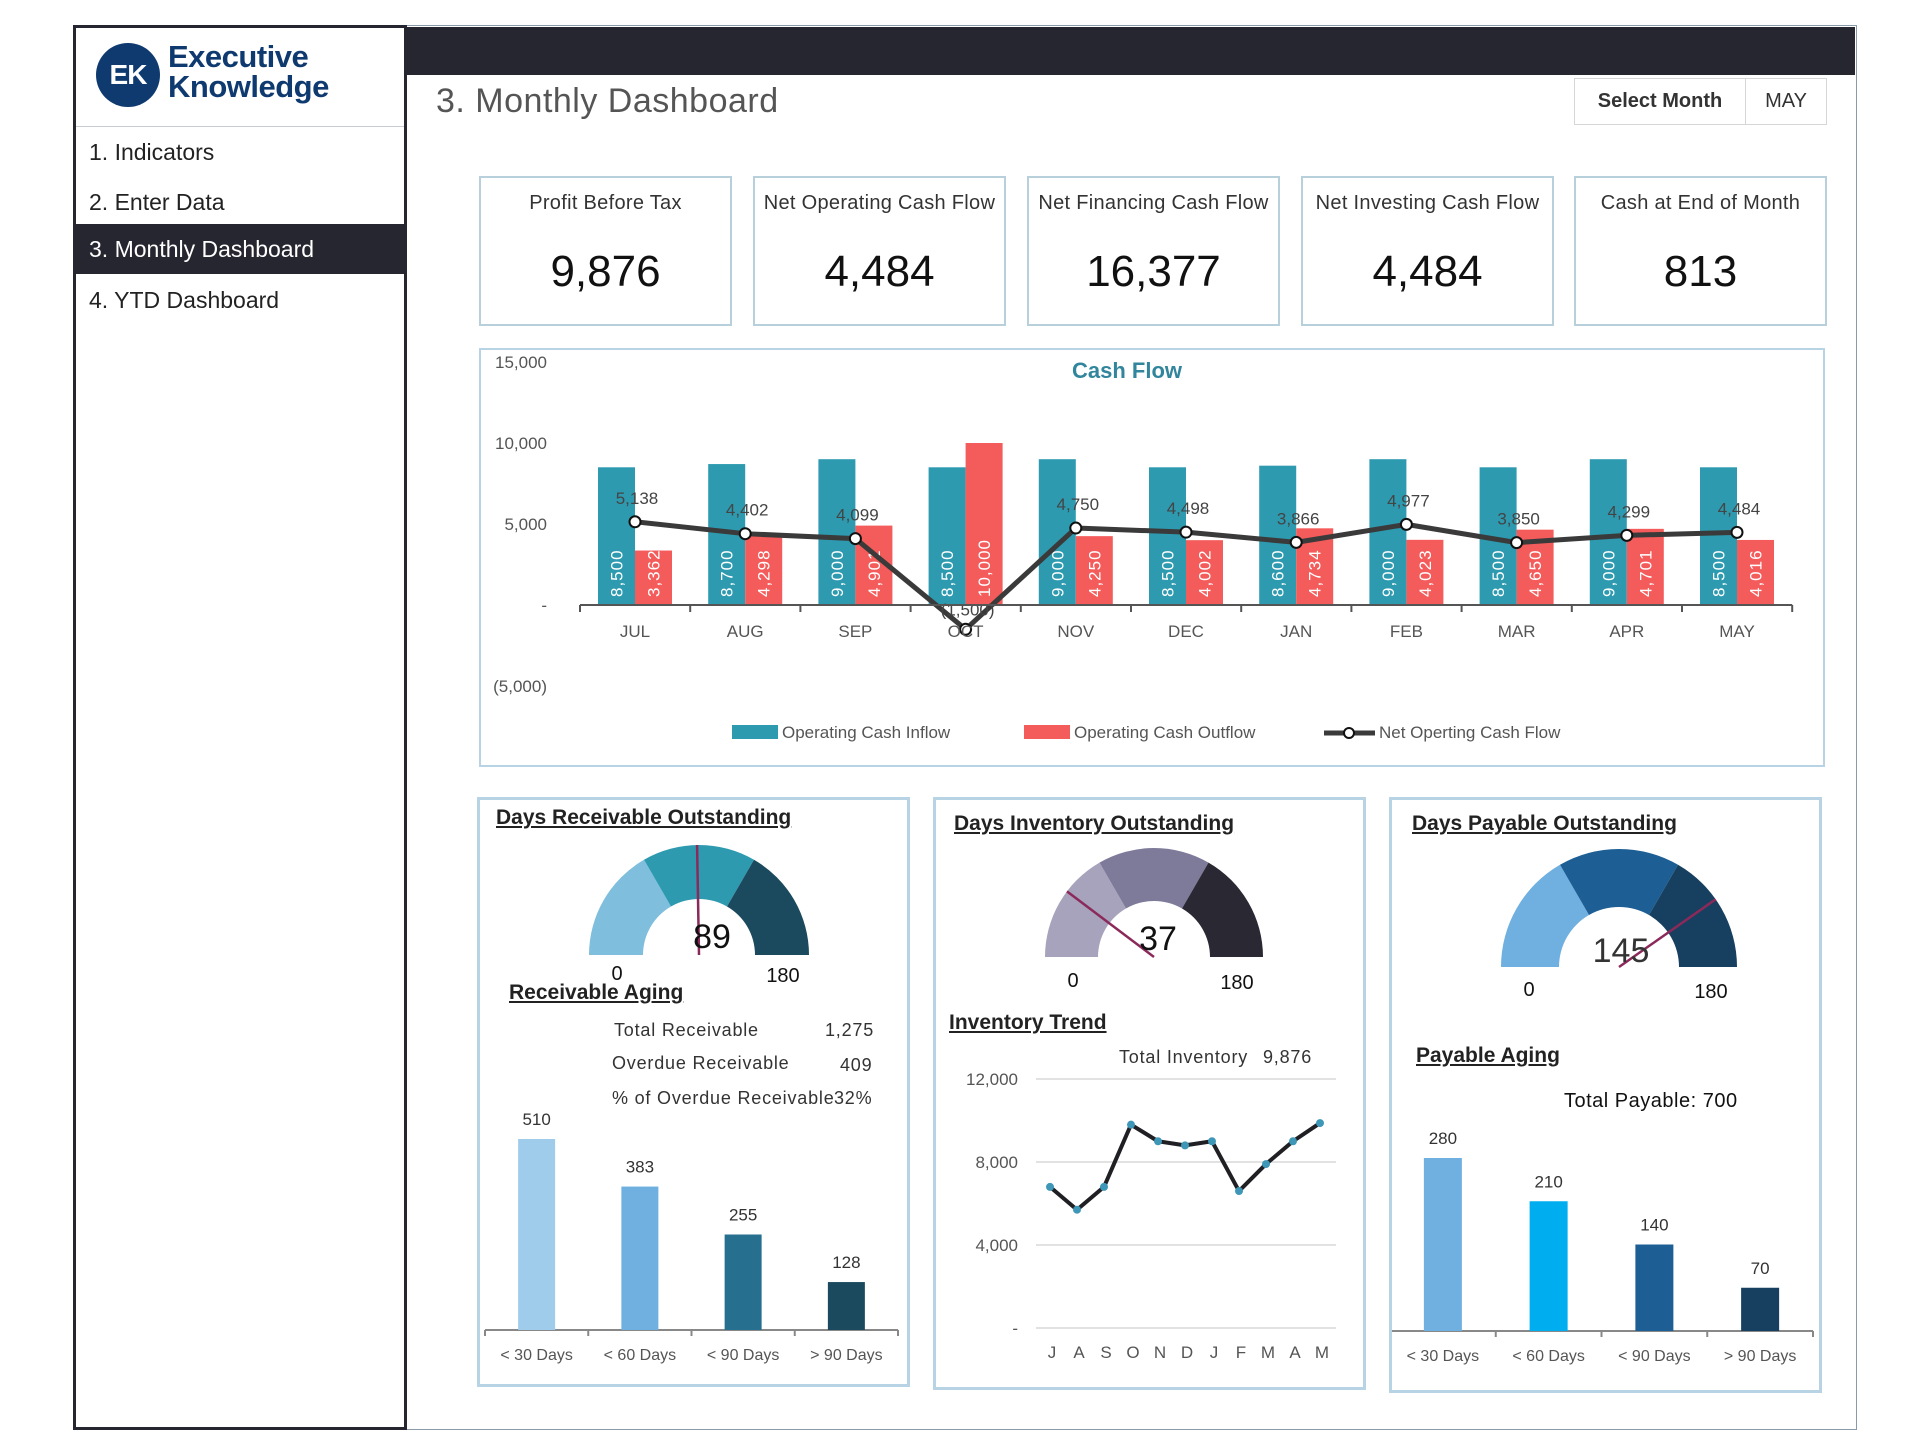 This screenshot has height=1440, width=1920. What do you see at coordinates (605, 203) in the screenshot?
I see `kpi-label: Profit Before Tax` at bounding box center [605, 203].